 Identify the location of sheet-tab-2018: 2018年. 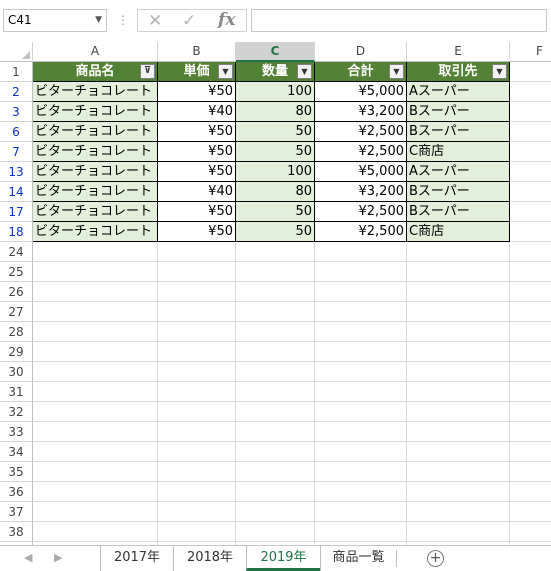
(209, 558).